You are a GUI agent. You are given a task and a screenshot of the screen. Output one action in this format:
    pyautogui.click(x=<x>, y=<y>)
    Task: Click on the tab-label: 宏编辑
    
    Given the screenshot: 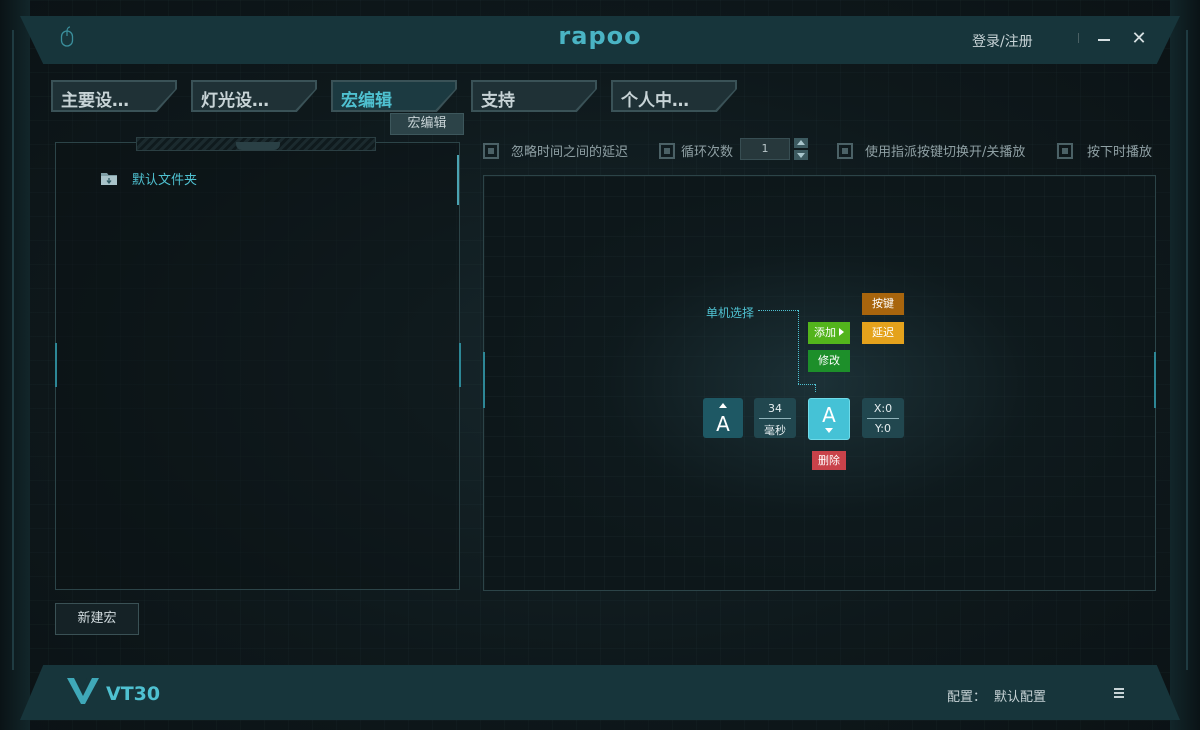 What is the action you would take?
    pyautogui.click(x=366, y=101)
    